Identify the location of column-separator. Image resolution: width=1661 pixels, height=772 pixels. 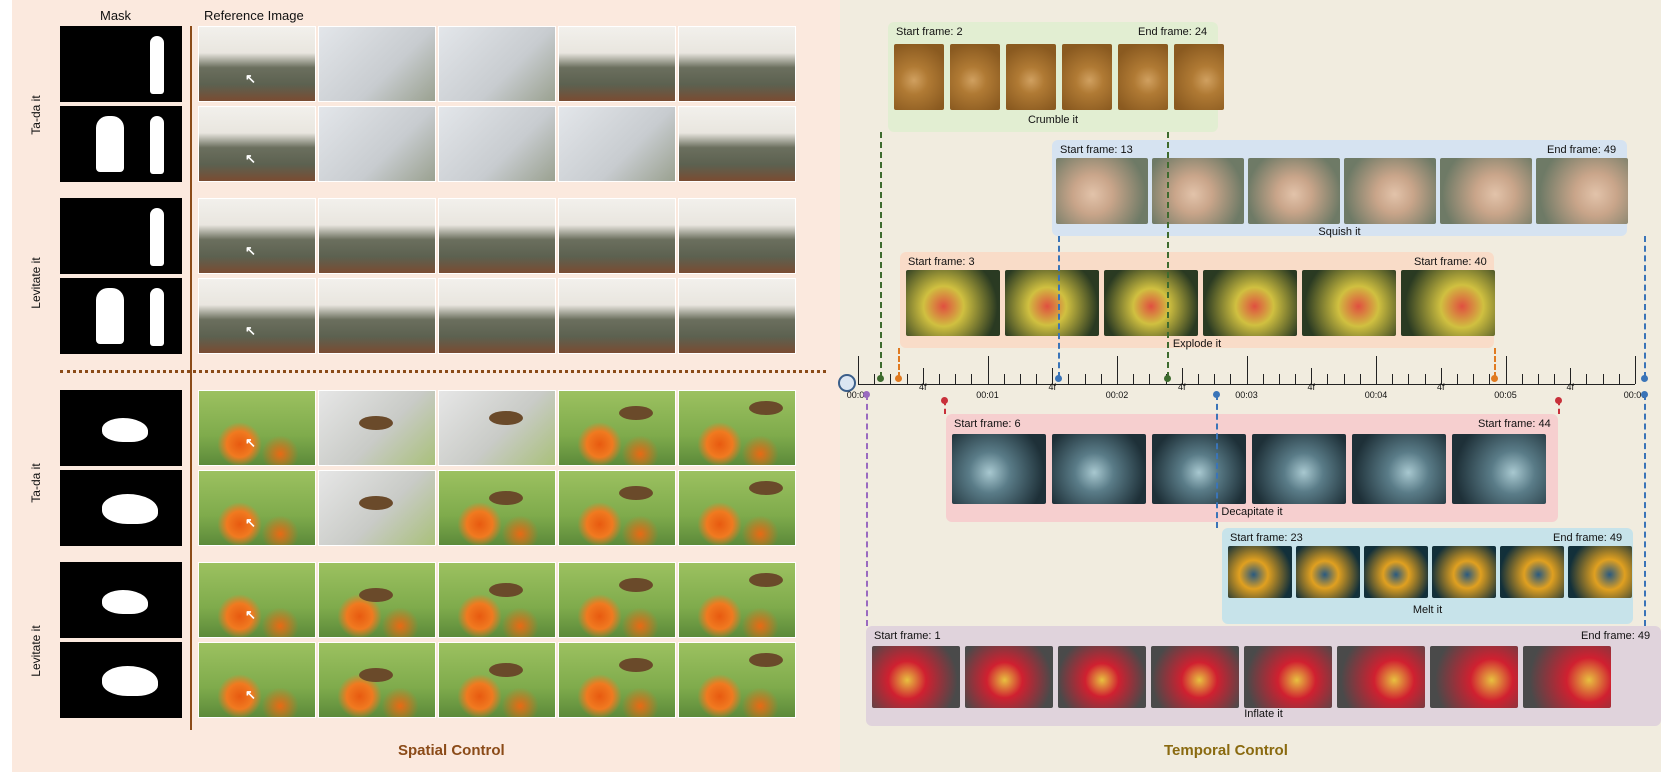
(191, 378).